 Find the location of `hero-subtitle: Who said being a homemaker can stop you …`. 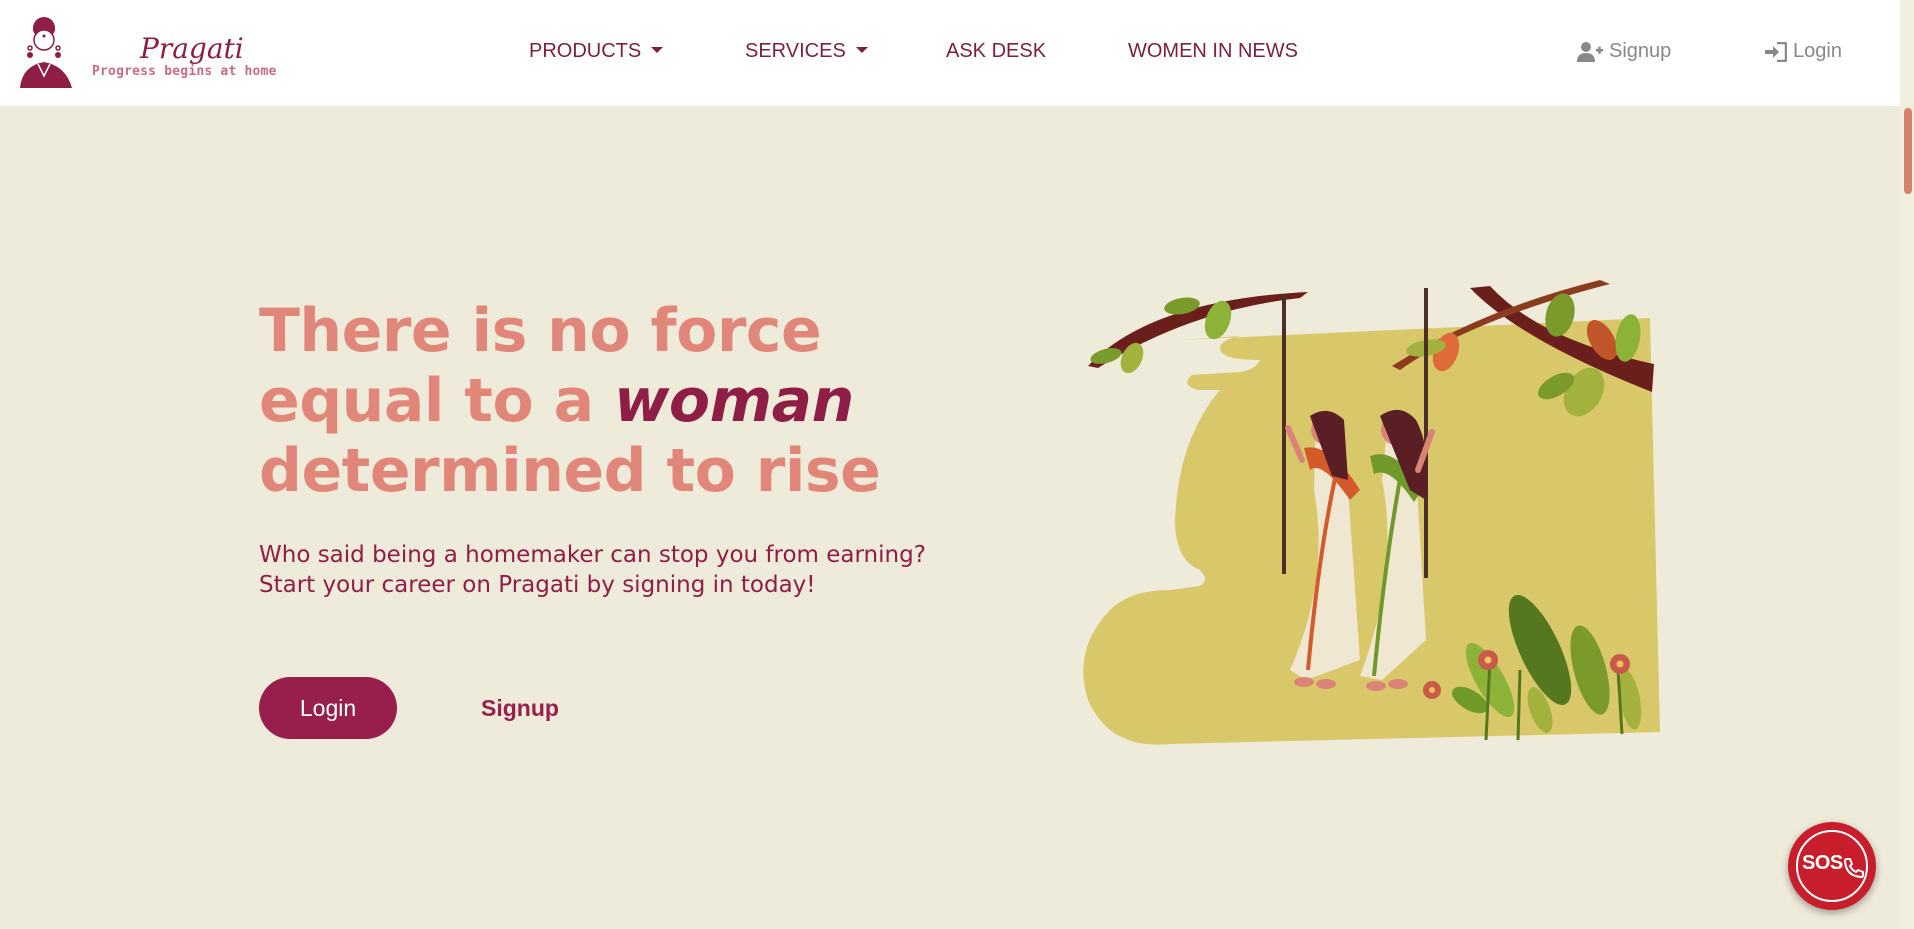

hero-subtitle: Who said being a homemaker can stop you … is located at coordinates (619, 570).